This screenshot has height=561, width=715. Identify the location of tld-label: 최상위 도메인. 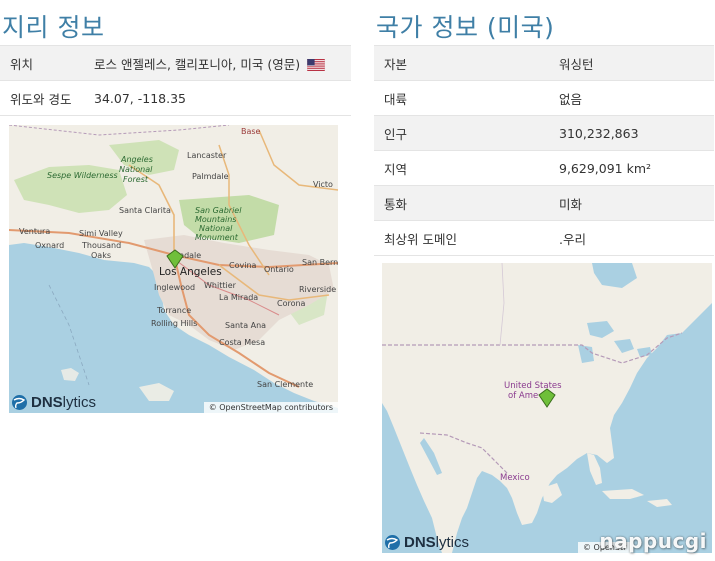
(461, 238).